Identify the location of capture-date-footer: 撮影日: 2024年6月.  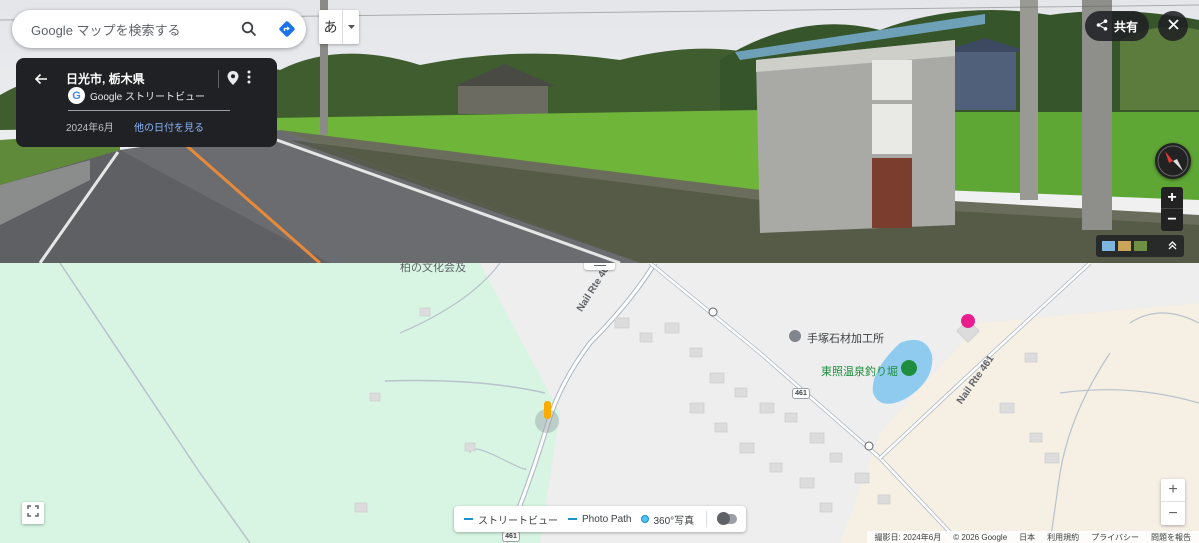
(908, 537).